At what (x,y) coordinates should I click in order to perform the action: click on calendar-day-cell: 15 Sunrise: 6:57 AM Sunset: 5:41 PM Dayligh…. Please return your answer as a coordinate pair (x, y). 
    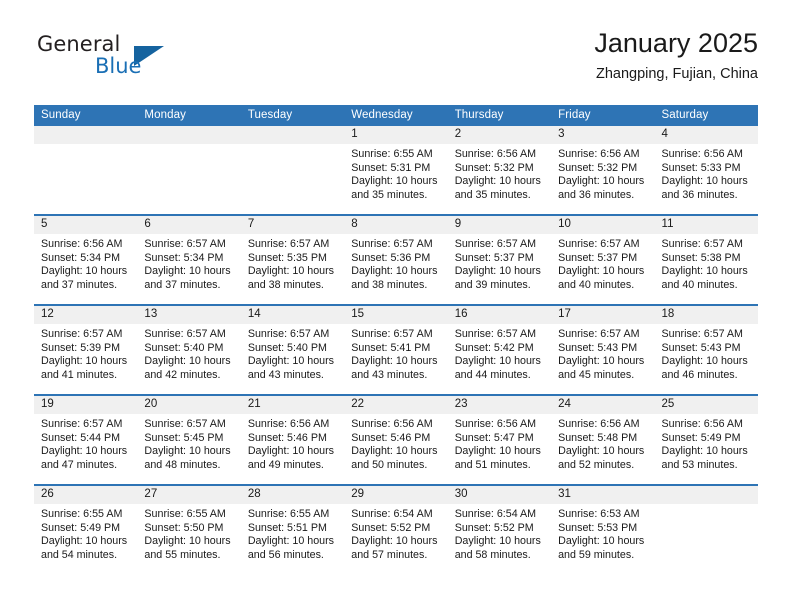
    Looking at the image, I should click on (396, 349).